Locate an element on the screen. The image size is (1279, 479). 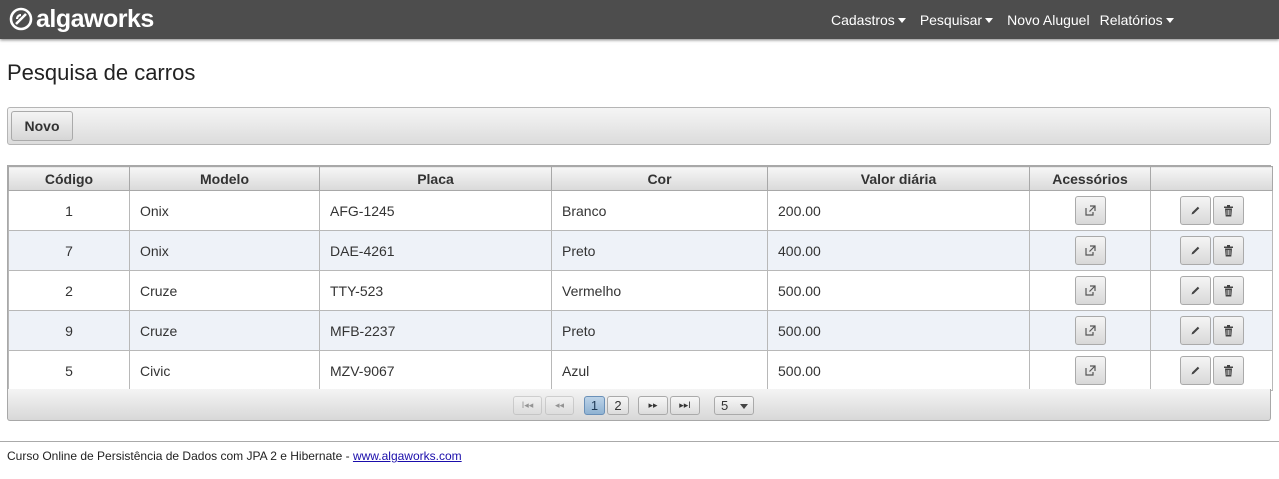
next-page-button: ▸▸ is located at coordinates (653, 405).